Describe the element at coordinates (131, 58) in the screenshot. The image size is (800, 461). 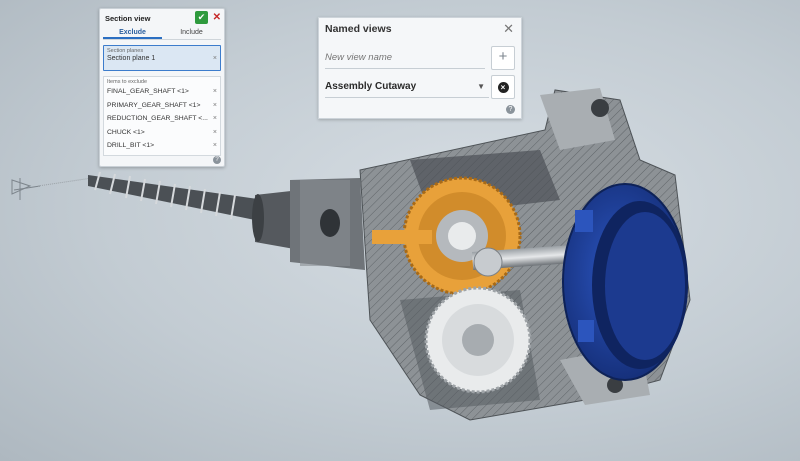
I see `section-plane-label: Section plane 1` at that location.